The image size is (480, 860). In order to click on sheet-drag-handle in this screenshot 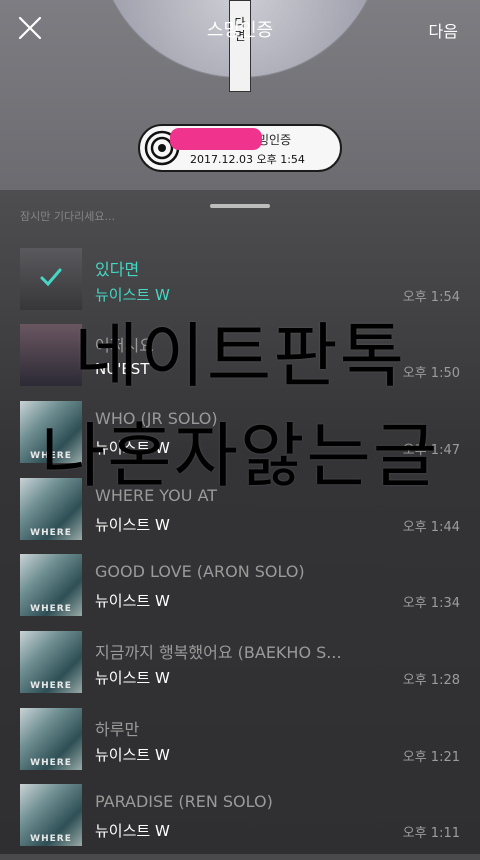, I will do `click(240, 206)`.